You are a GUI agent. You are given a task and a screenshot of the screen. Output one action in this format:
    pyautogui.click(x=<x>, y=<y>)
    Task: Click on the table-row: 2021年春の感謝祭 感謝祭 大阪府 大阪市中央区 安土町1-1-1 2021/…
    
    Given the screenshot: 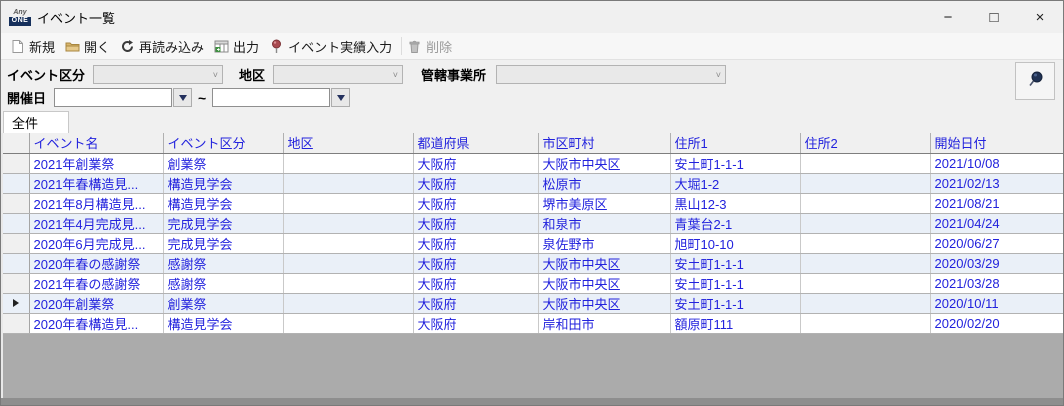 What is the action you would take?
    pyautogui.click(x=533, y=283)
    